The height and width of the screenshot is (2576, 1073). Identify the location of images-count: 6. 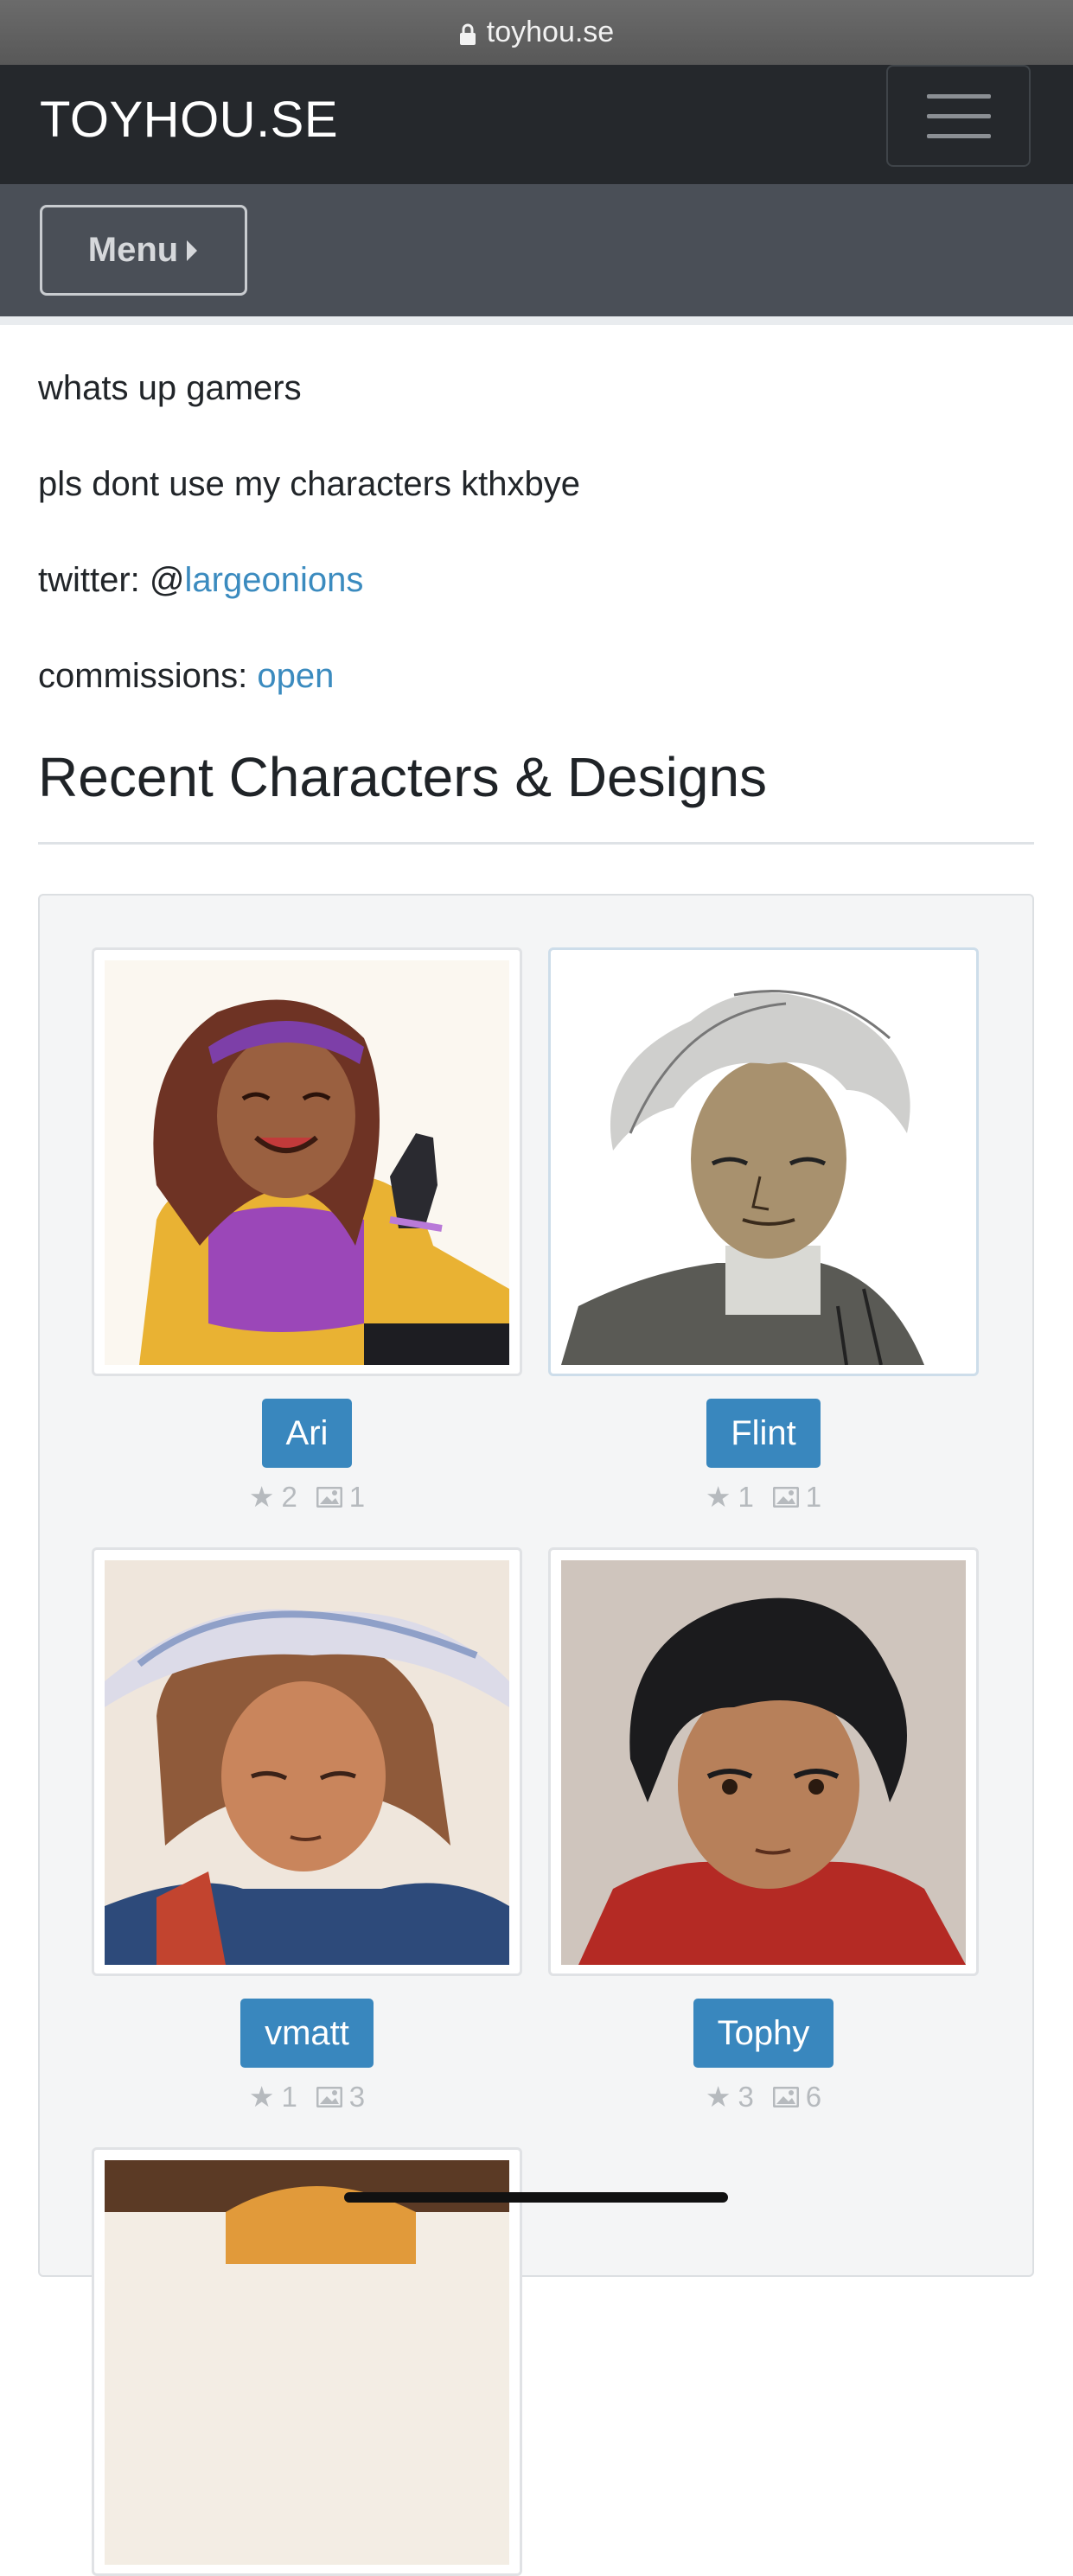
(813, 2096).